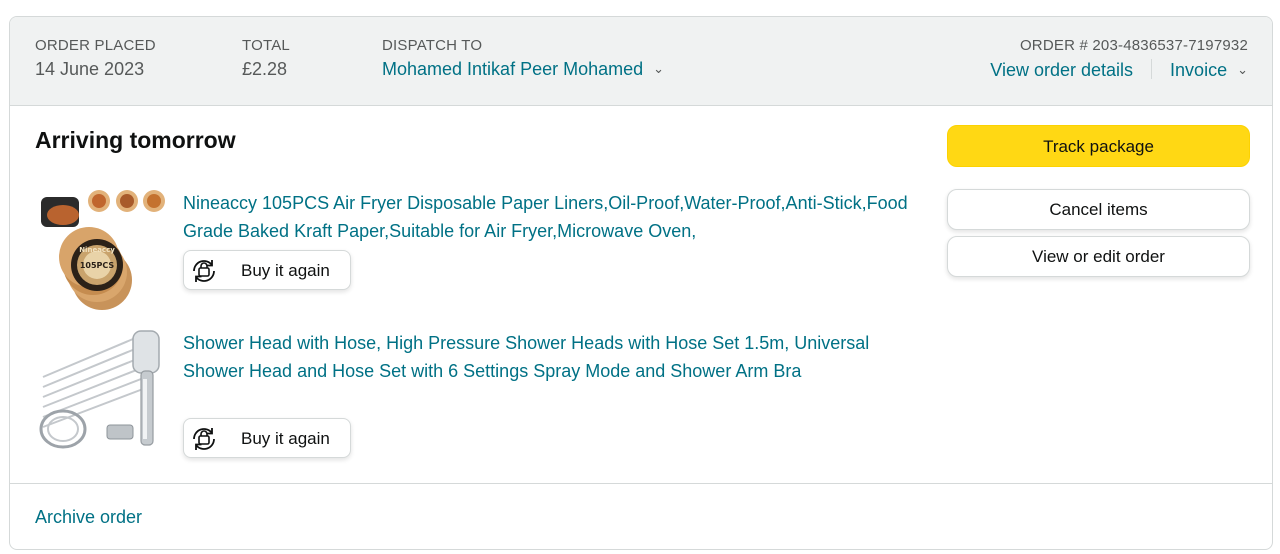 The image size is (1280, 554). I want to click on invoice-link: Invoice ⌄, so click(1209, 70).